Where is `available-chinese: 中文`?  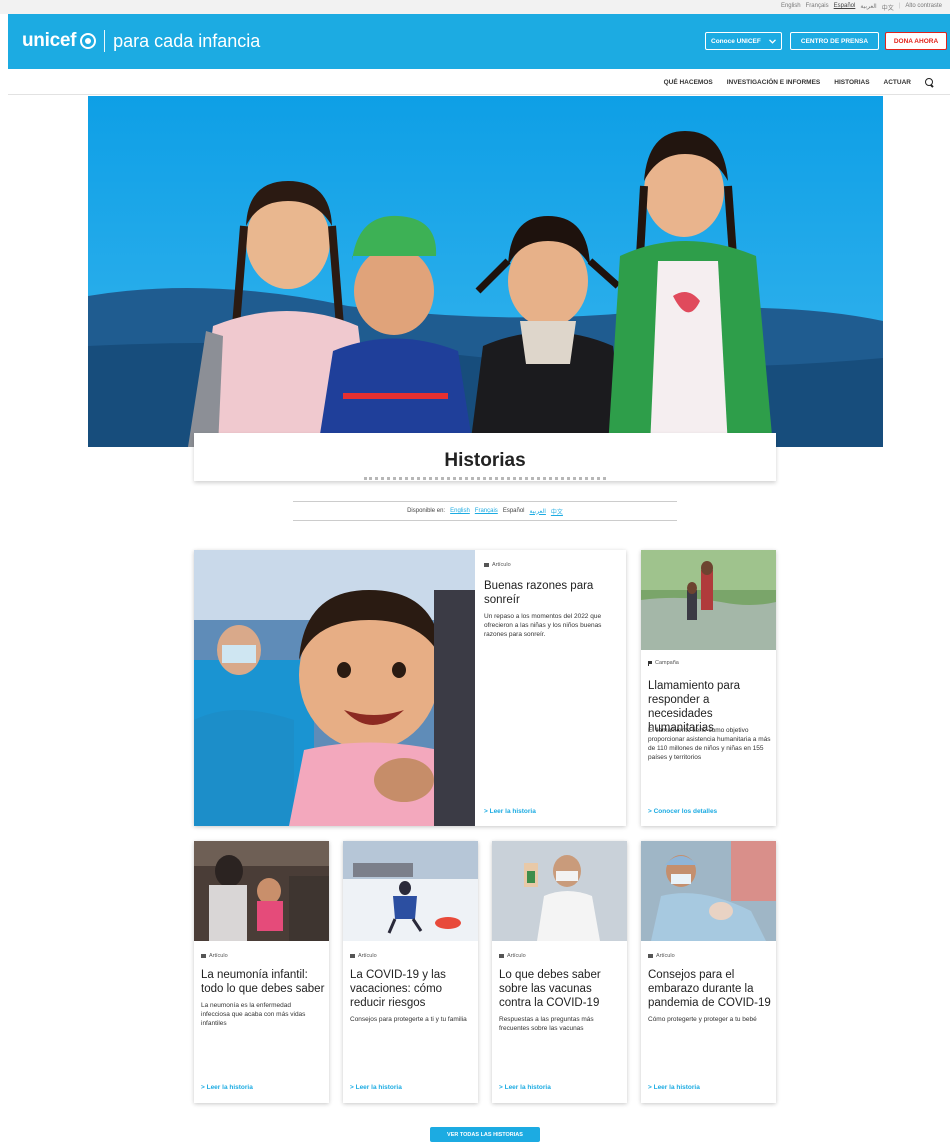 available-chinese: 中文 is located at coordinates (557, 511).